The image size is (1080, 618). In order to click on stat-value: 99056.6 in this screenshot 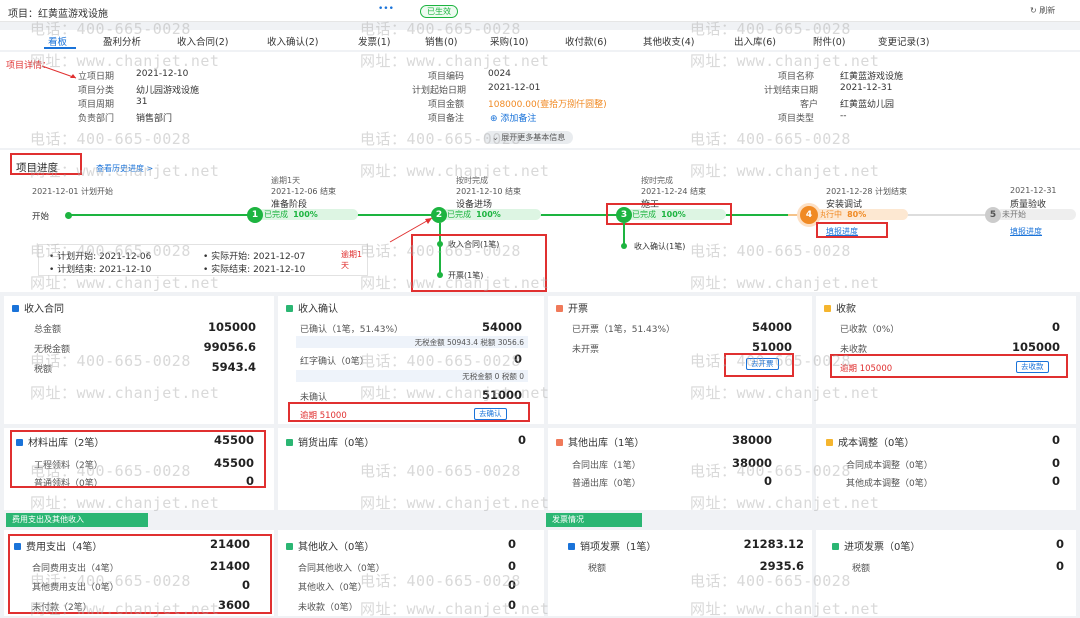, I will do `click(229, 347)`.